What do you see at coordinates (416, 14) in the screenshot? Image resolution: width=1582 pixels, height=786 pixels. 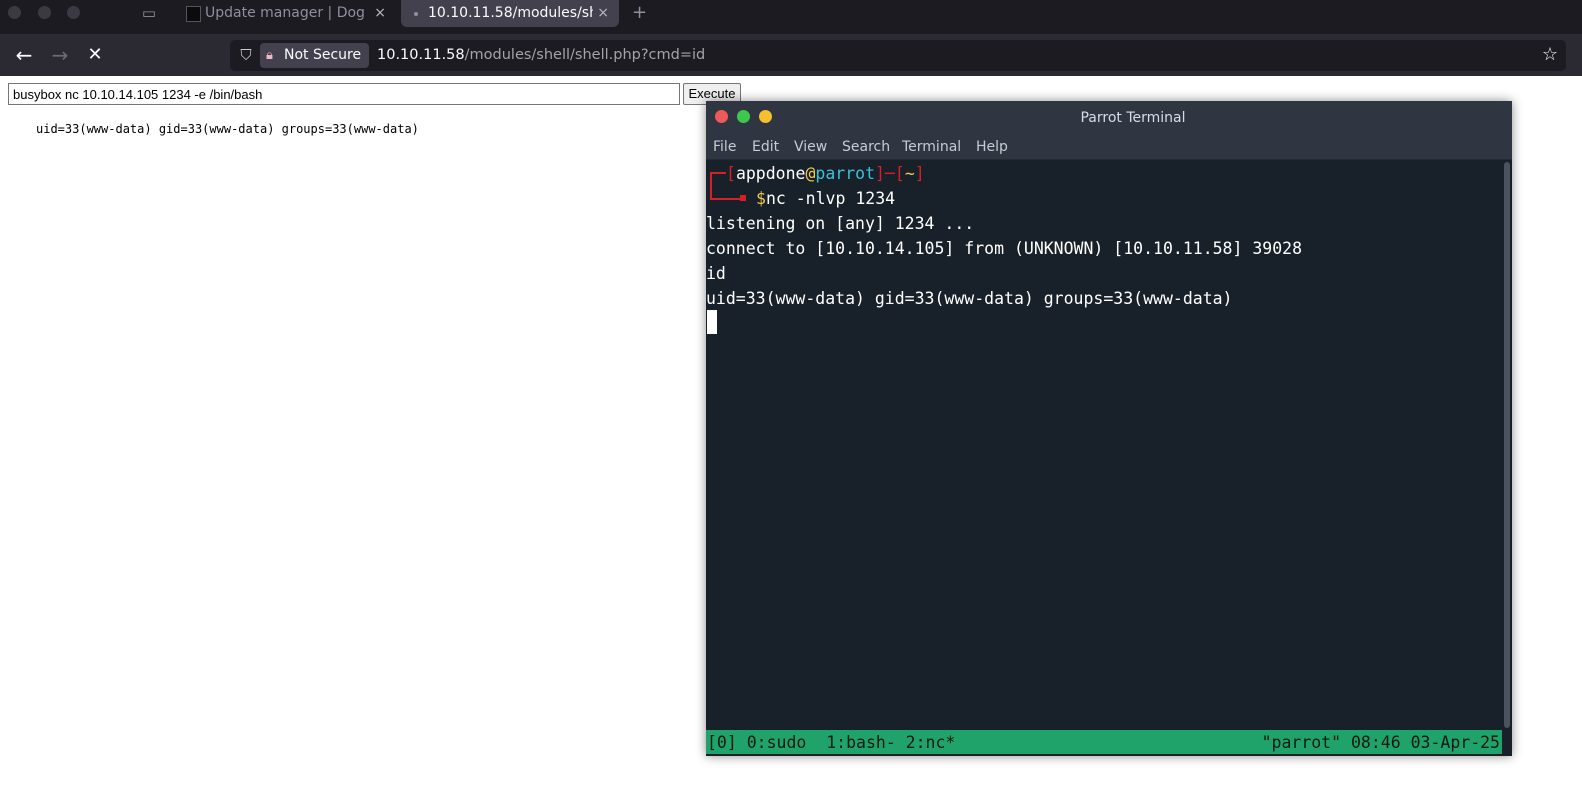 I see `loading-dot-icon` at bounding box center [416, 14].